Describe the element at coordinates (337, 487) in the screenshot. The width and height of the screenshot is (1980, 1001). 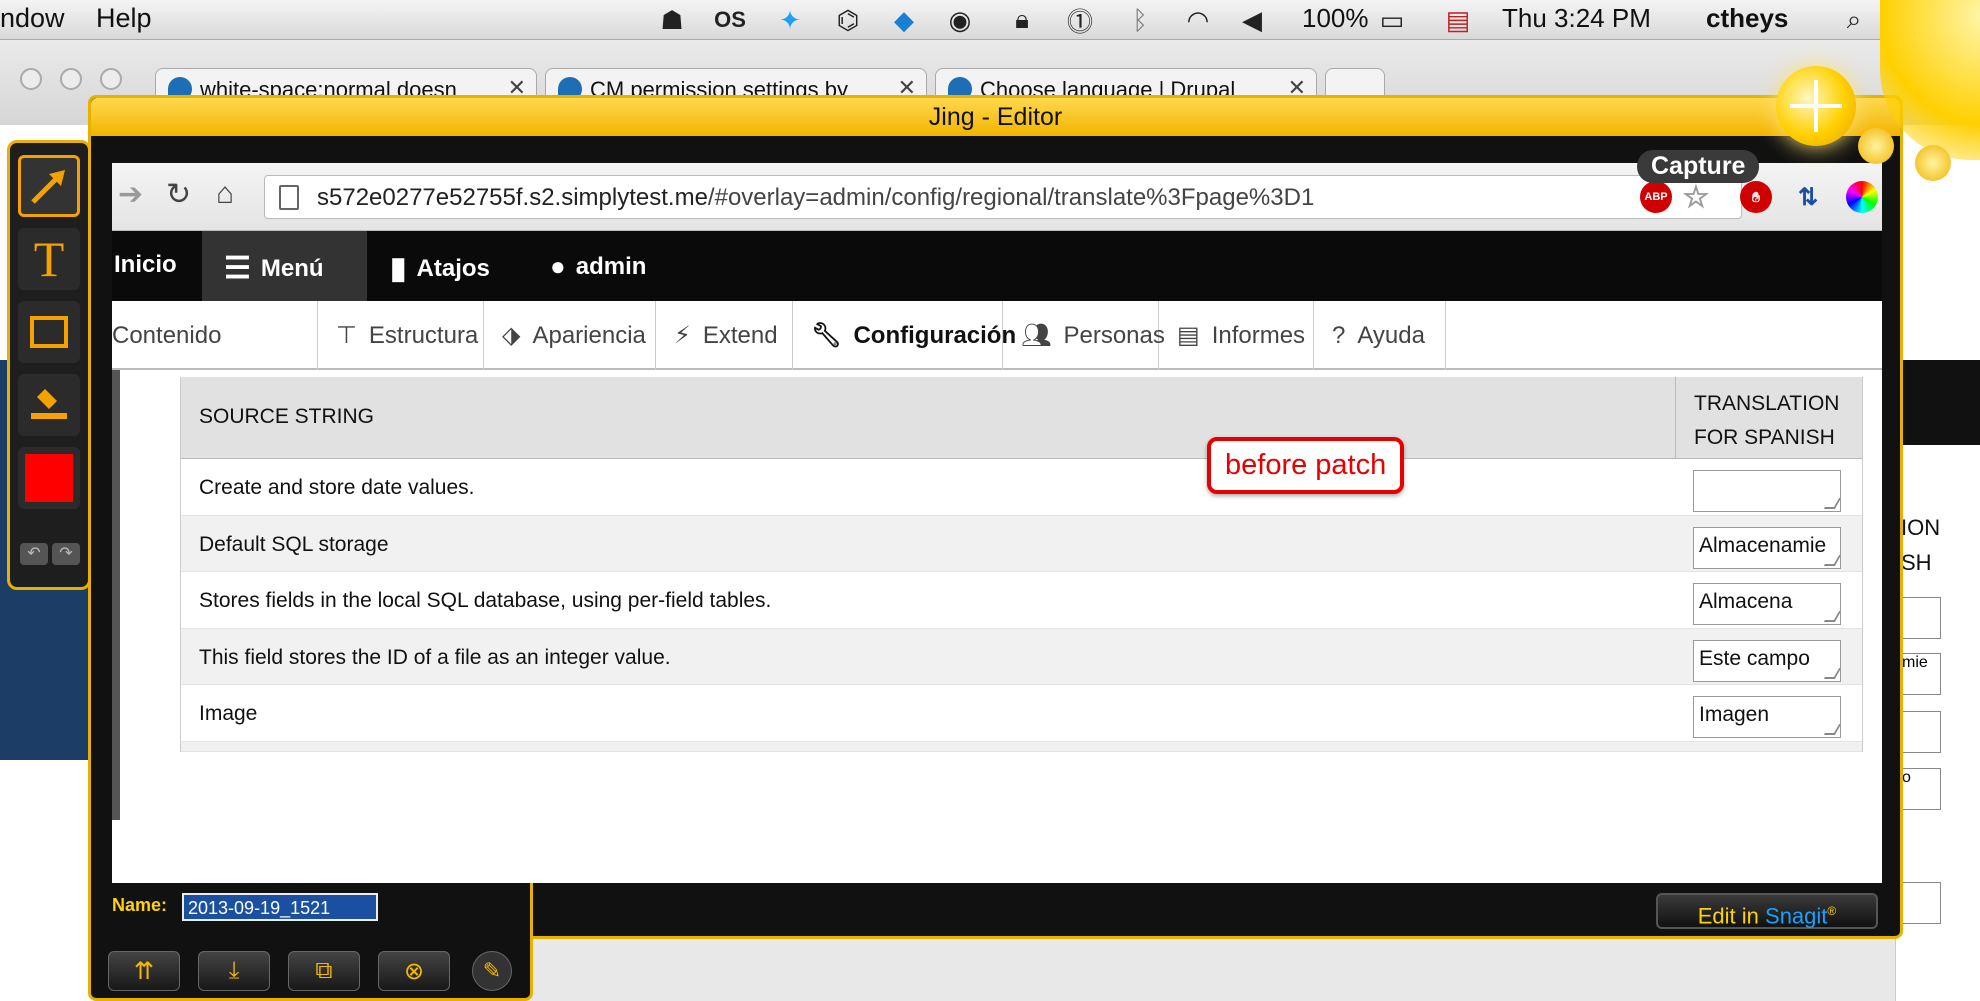
I see `source-string: Create and store date values.` at that location.